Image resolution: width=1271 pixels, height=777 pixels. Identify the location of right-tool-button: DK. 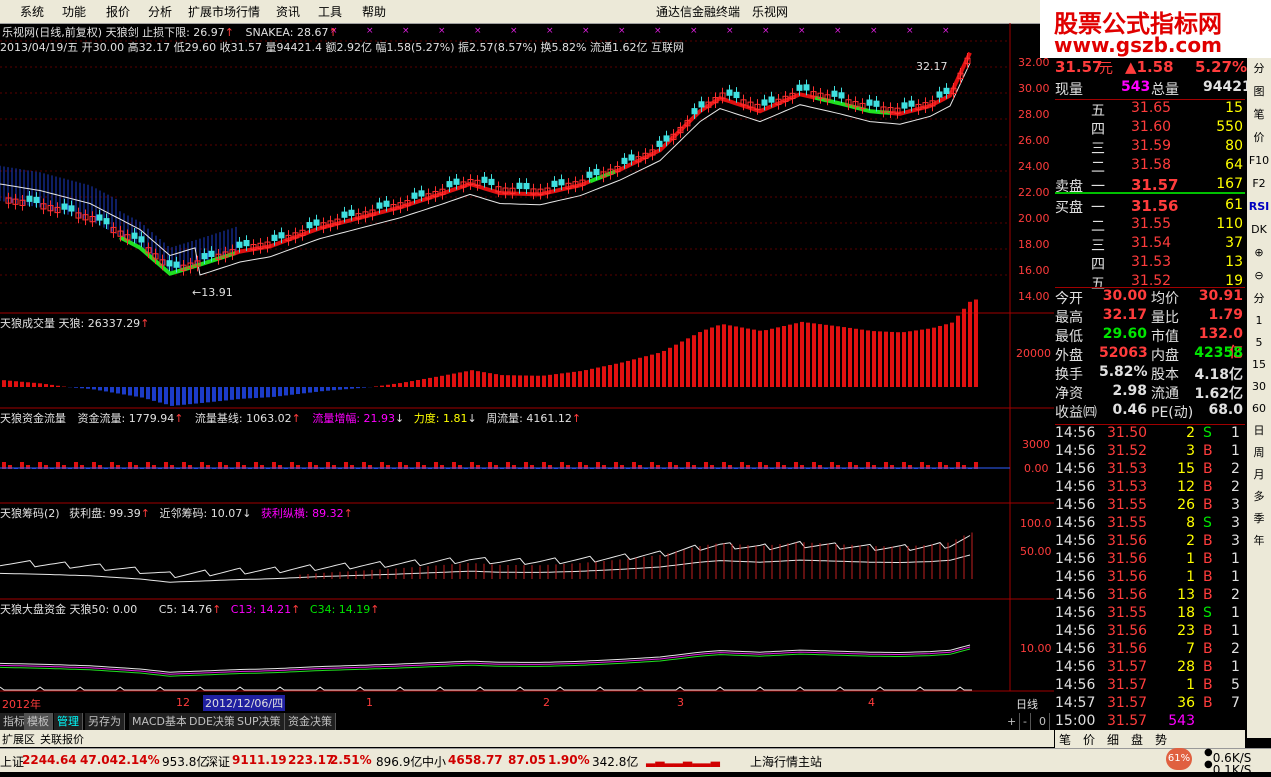
(1259, 230).